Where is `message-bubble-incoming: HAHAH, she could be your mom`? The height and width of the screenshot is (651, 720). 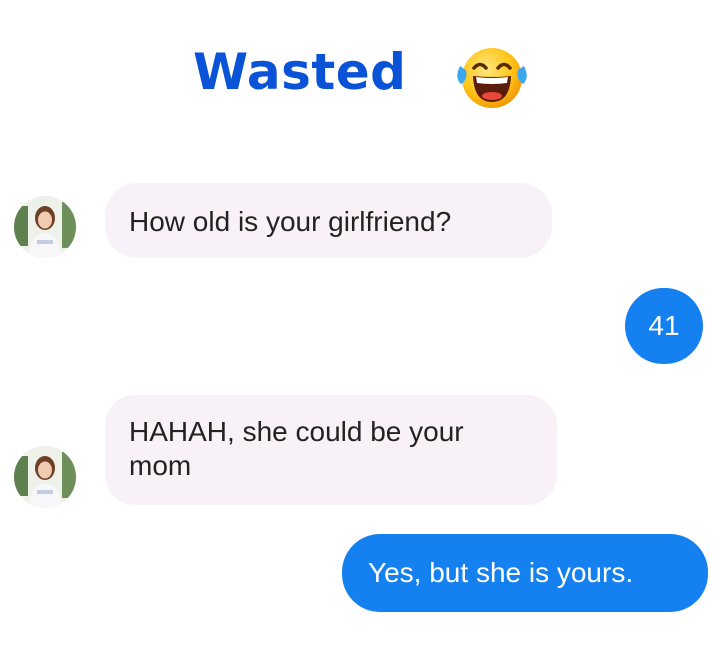 message-bubble-incoming: HAHAH, she could be your mom is located at coordinates (331, 450).